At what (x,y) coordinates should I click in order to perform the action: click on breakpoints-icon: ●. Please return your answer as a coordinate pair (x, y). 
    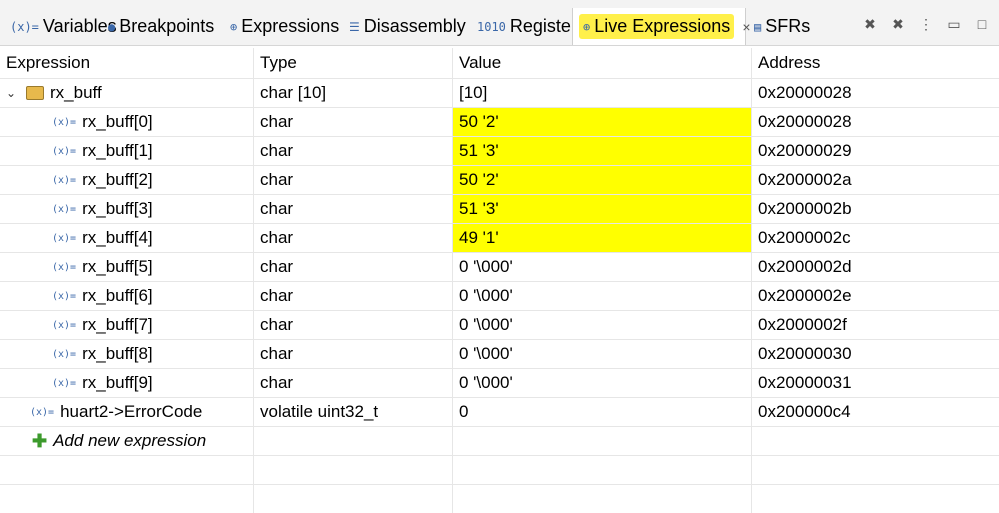
    Looking at the image, I should click on (112, 26).